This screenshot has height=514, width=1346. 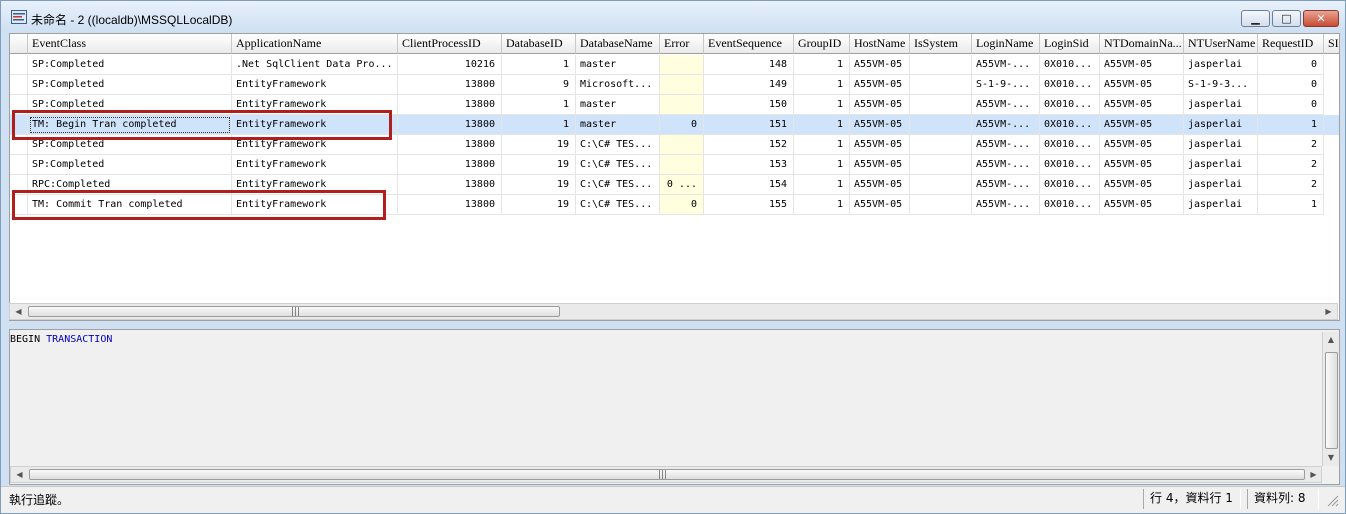 What do you see at coordinates (1070, 44) in the screenshot?
I see `column-header-12: LoginSid` at bounding box center [1070, 44].